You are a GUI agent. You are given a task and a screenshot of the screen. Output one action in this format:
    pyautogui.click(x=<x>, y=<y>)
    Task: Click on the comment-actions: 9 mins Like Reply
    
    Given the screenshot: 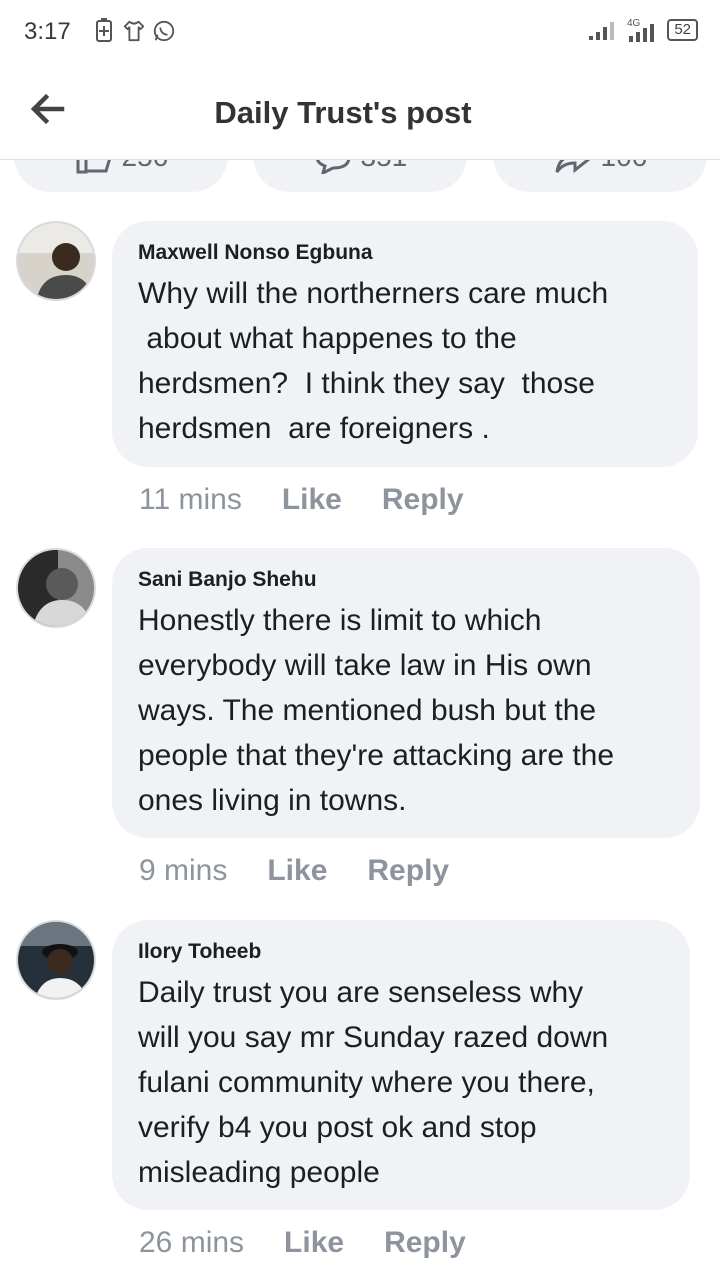 What is the action you would take?
    pyautogui.click(x=294, y=871)
    